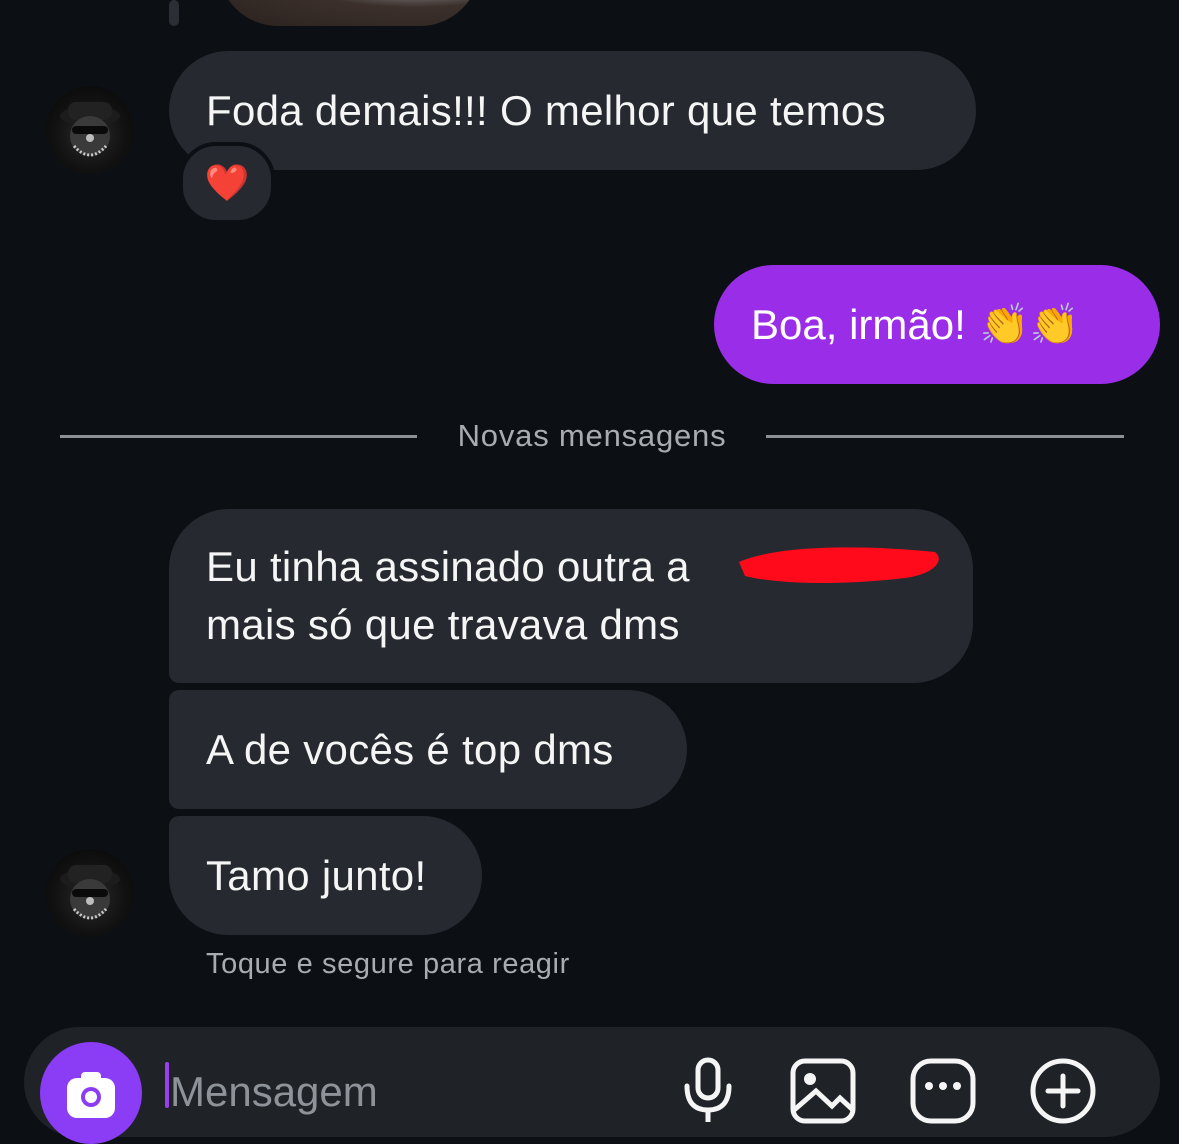  What do you see at coordinates (592, 435) in the screenshot?
I see `new-messages-divider: Novas mensagens` at bounding box center [592, 435].